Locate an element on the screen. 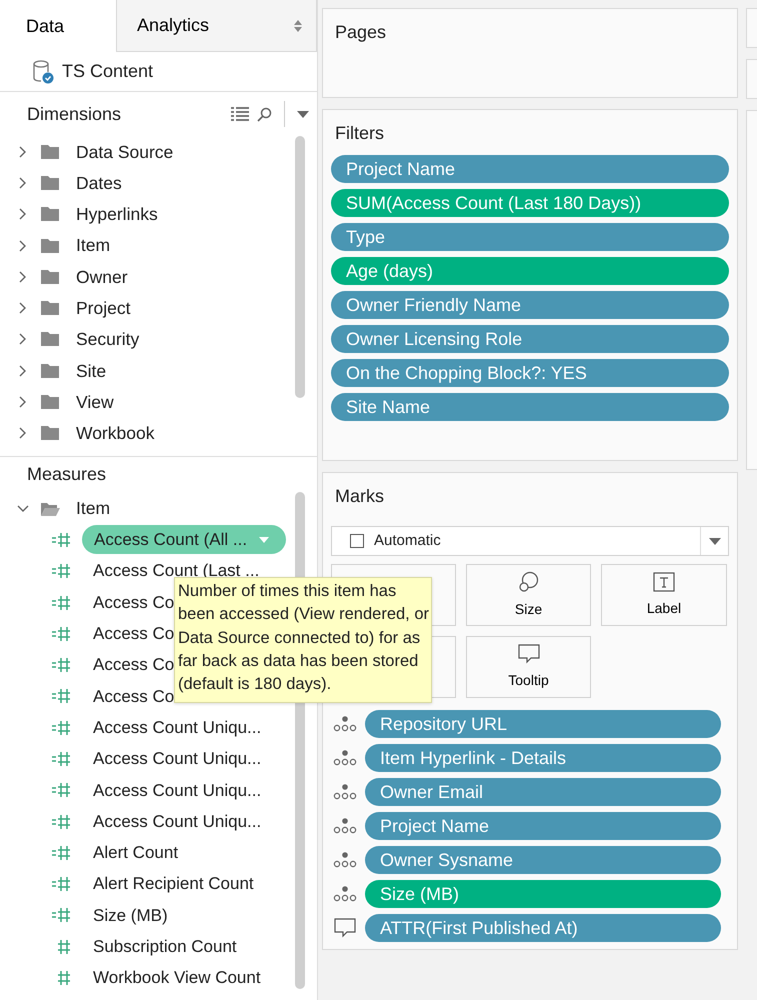  field-item: Alert Count is located at coordinates (135, 853).